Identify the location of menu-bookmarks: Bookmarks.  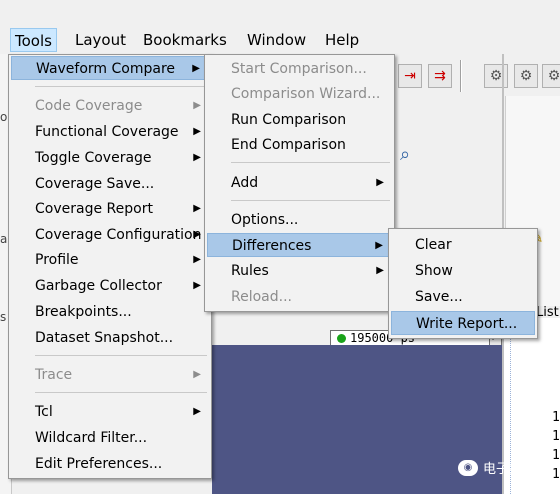
(185, 40).